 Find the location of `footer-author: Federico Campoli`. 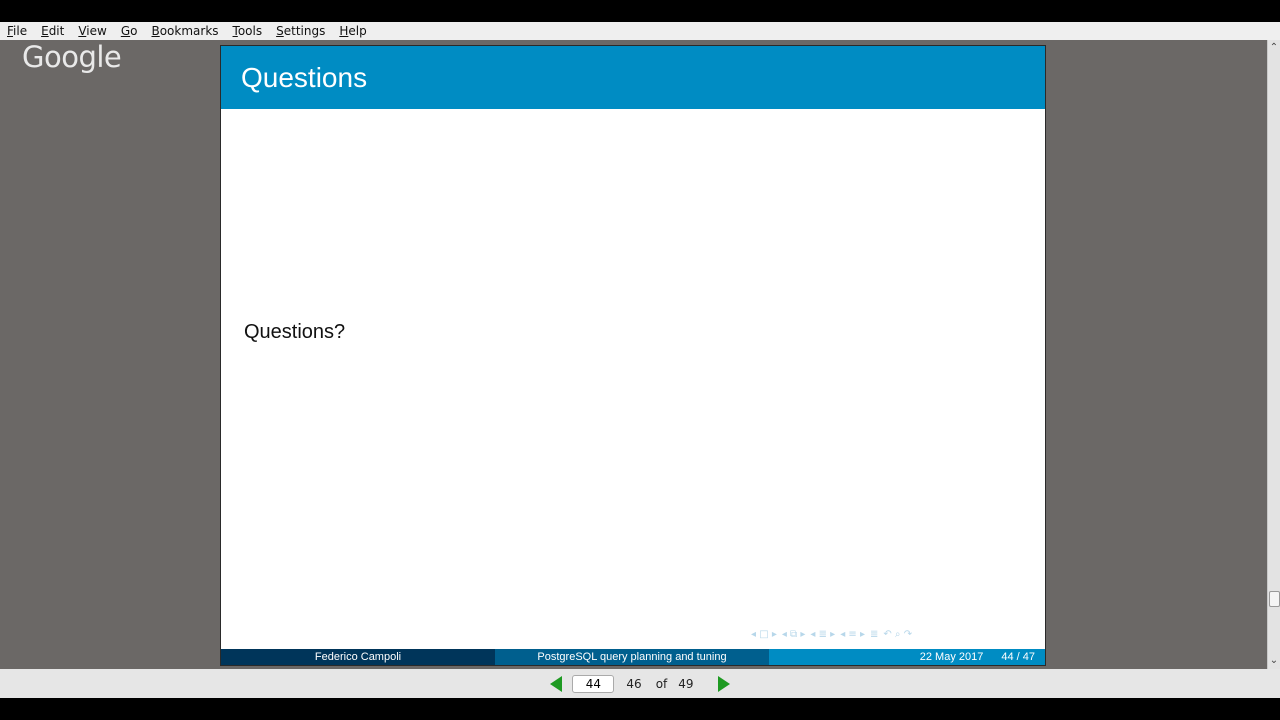

footer-author: Federico Campoli is located at coordinates (358, 657).